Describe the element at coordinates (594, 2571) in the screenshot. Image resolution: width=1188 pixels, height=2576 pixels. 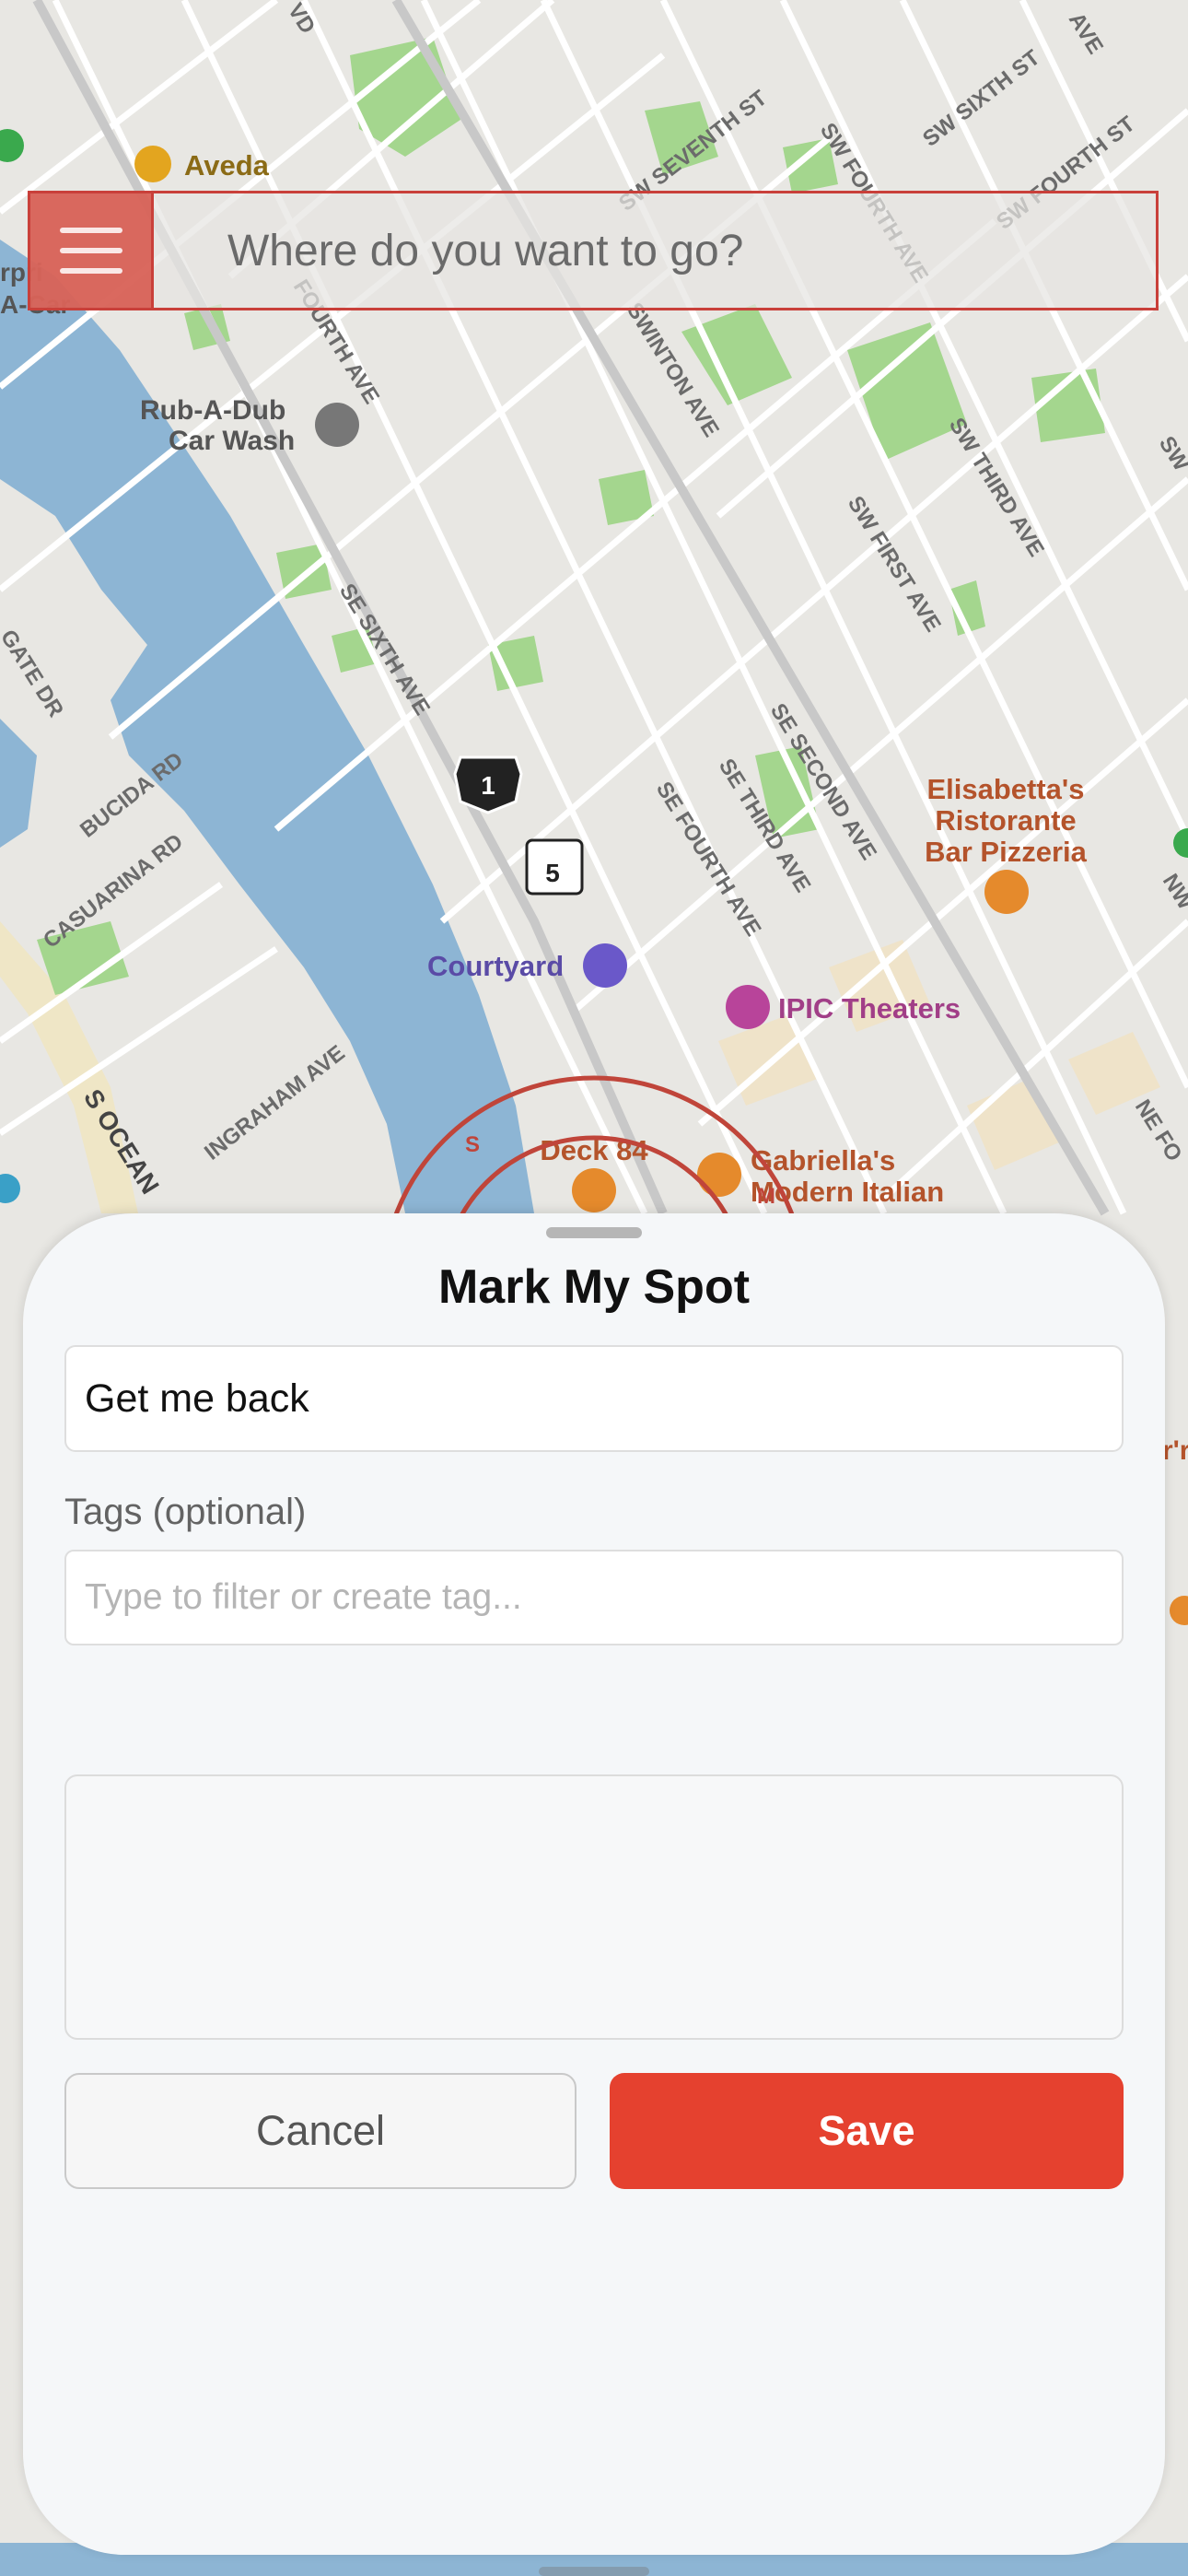
I see `home-indicator` at that location.